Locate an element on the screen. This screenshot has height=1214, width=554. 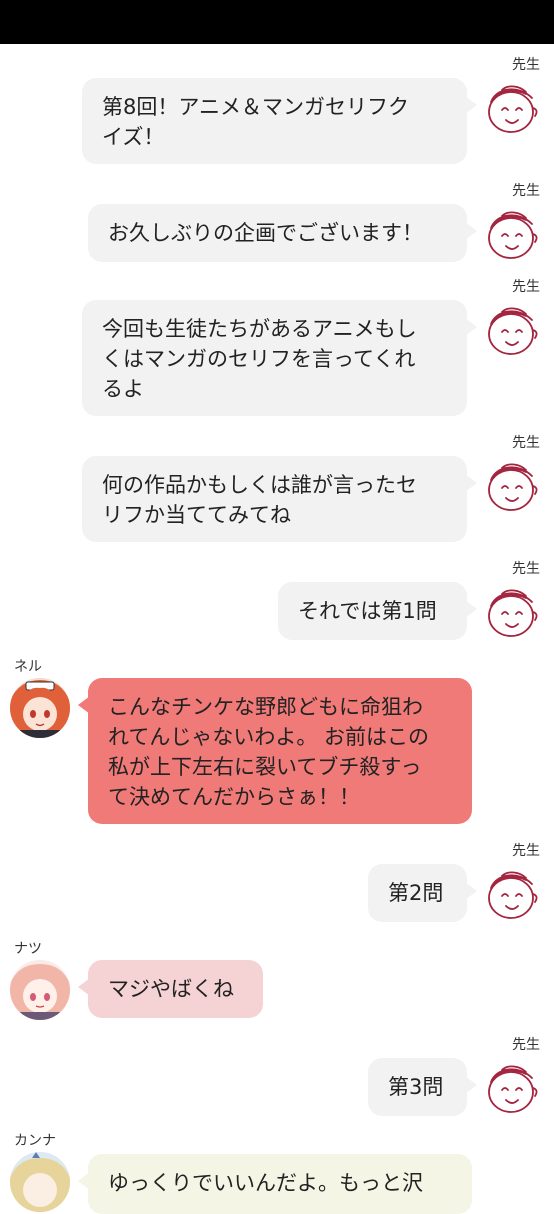
message-bubble: マジやばくね is located at coordinates (170, 989).